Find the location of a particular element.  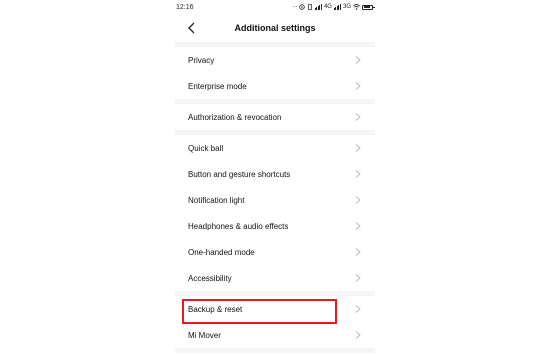

settings-item-authorization: Authorization & revocation is located at coordinates (275, 117).